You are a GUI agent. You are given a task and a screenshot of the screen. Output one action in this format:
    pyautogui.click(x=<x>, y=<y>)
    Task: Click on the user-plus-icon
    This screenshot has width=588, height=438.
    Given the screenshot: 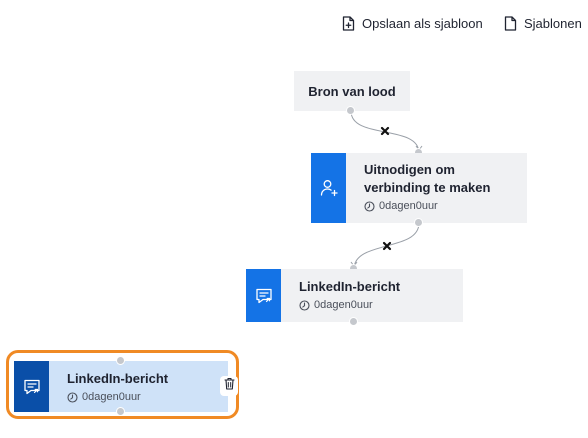 What is the action you would take?
    pyautogui.click(x=329, y=188)
    